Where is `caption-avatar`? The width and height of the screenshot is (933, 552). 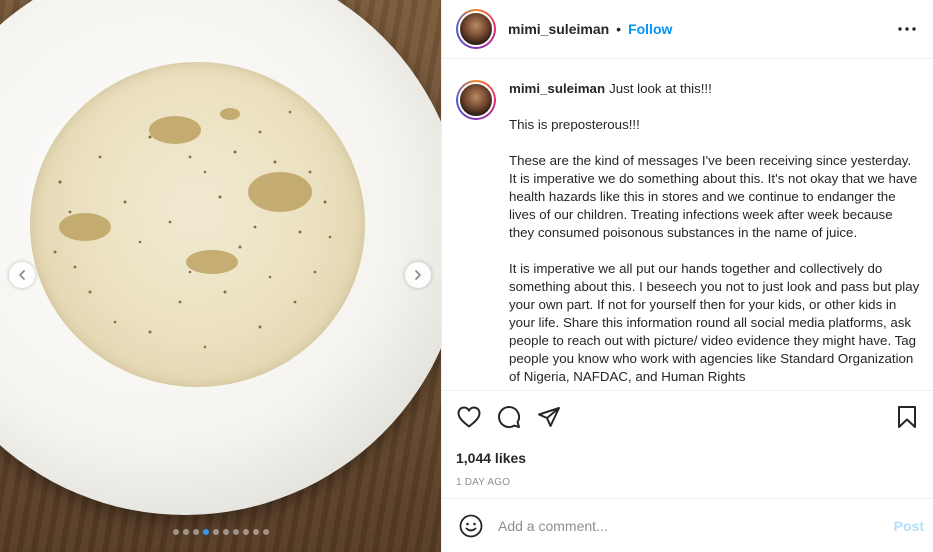 caption-avatar is located at coordinates (476, 100).